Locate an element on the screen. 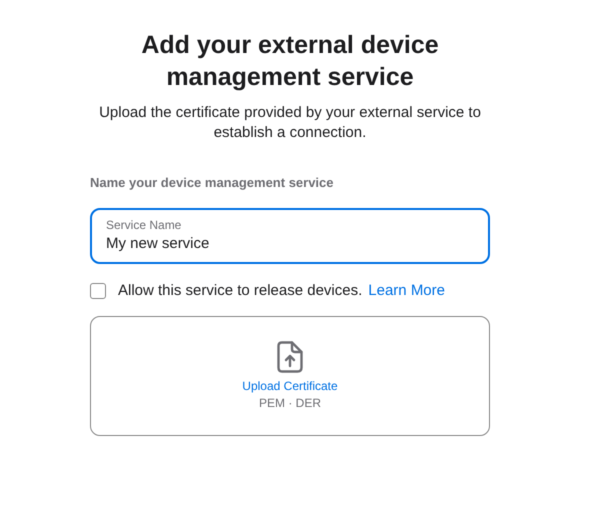 The width and height of the screenshot is (594, 513). input-field: Service Name My new service is located at coordinates (290, 236).